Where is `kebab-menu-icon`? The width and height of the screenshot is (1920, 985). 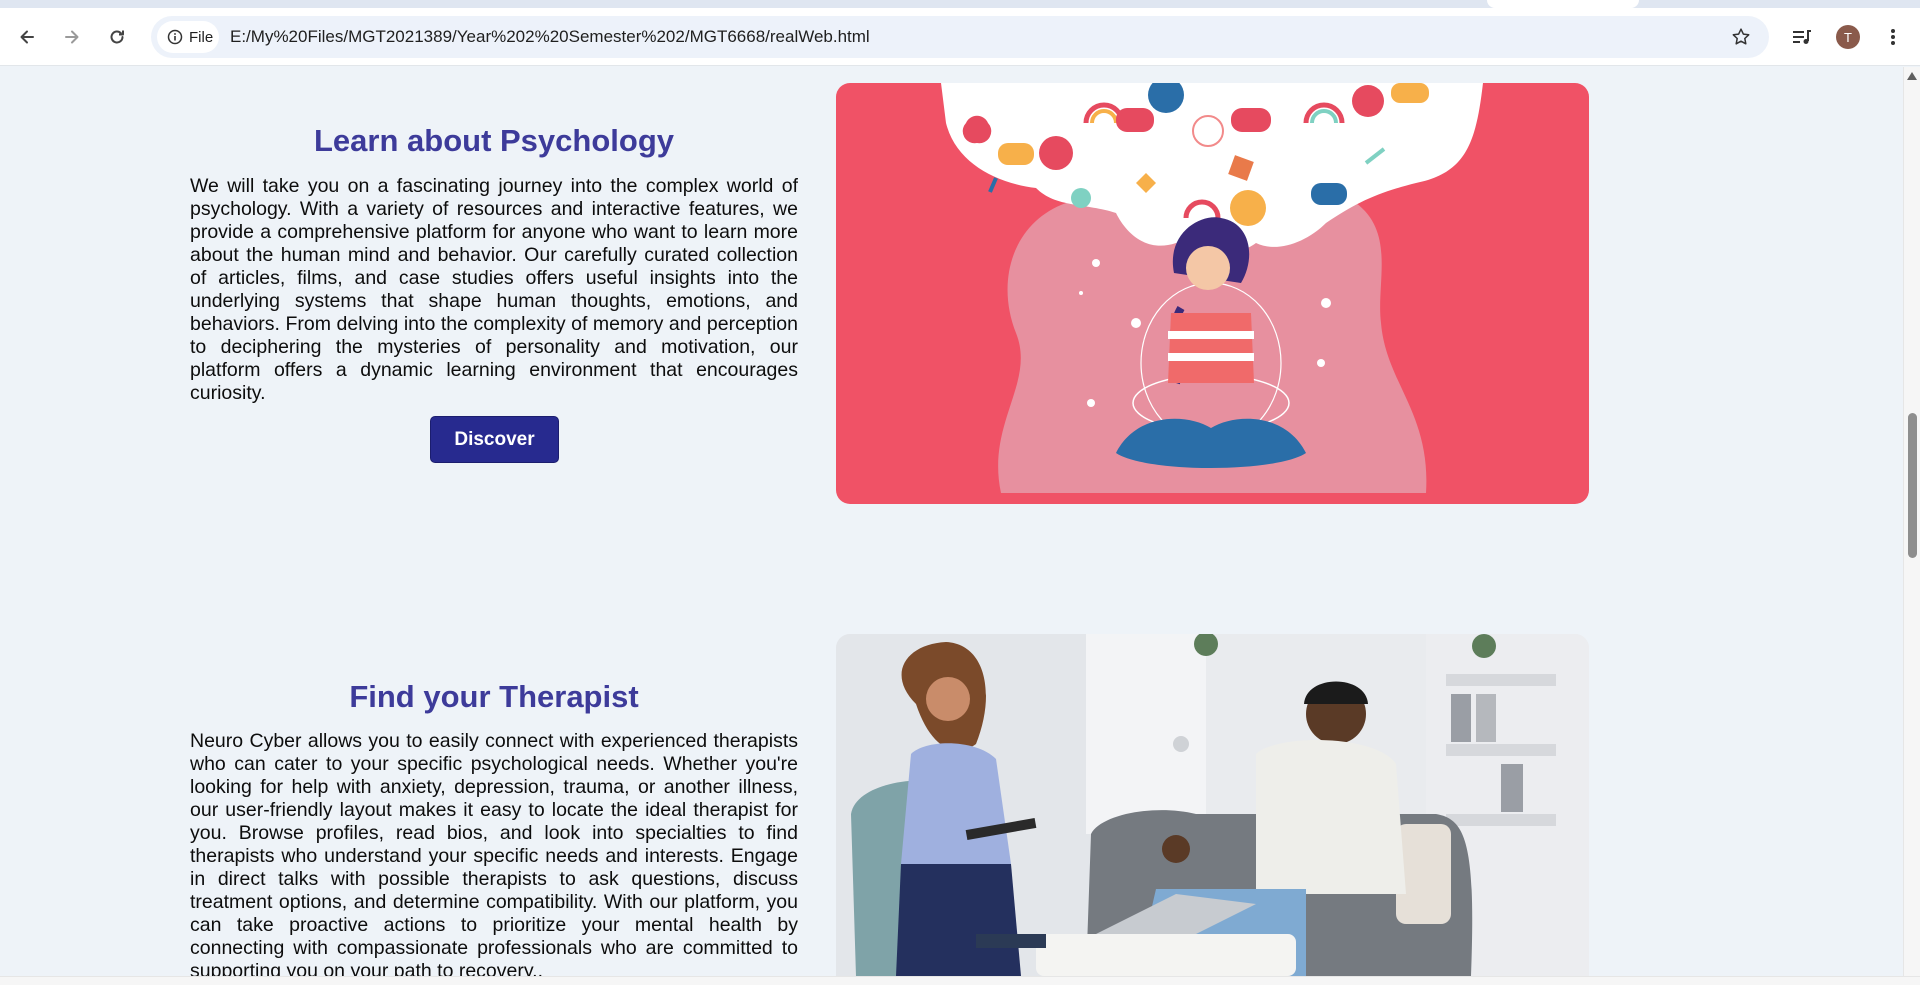 kebab-menu-icon is located at coordinates (1893, 37).